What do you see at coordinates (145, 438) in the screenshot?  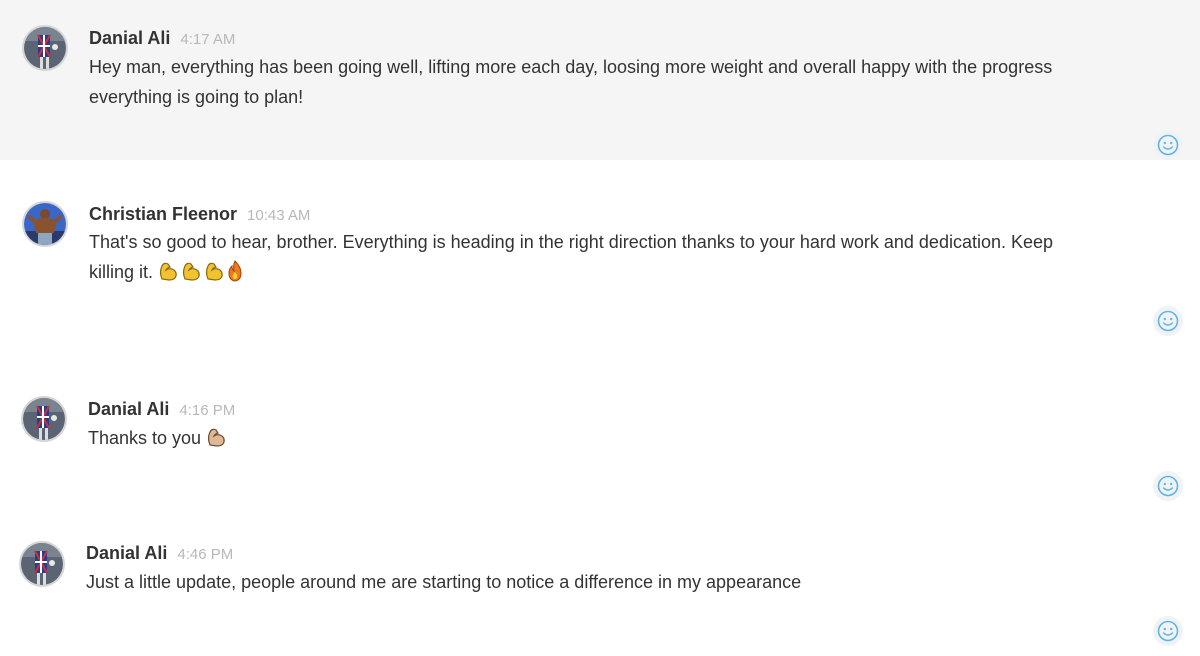 I see `message-text: Thanks to you` at bounding box center [145, 438].